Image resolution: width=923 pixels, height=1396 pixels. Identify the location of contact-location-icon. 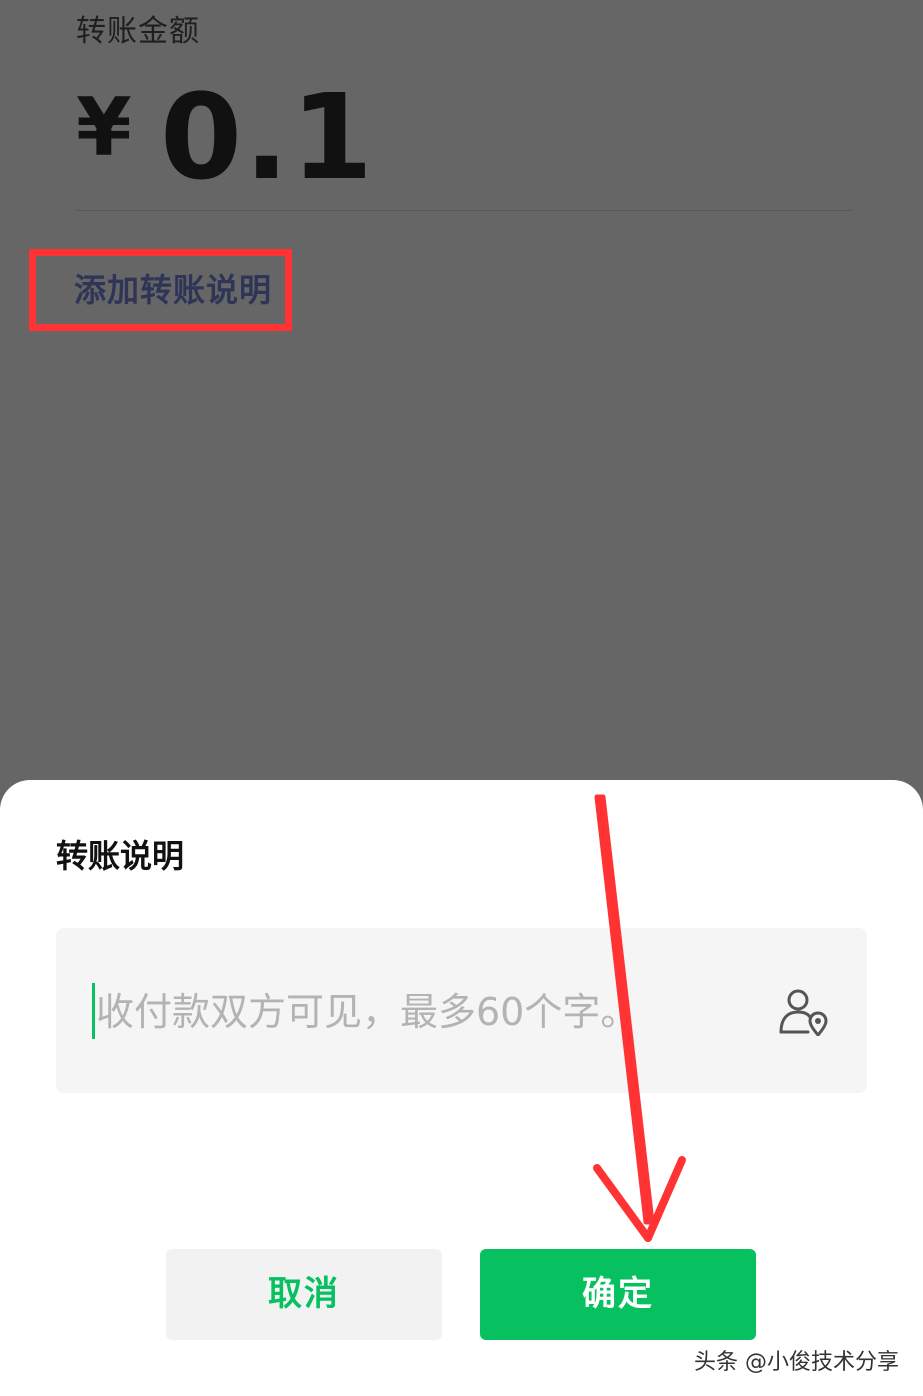
(804, 1012).